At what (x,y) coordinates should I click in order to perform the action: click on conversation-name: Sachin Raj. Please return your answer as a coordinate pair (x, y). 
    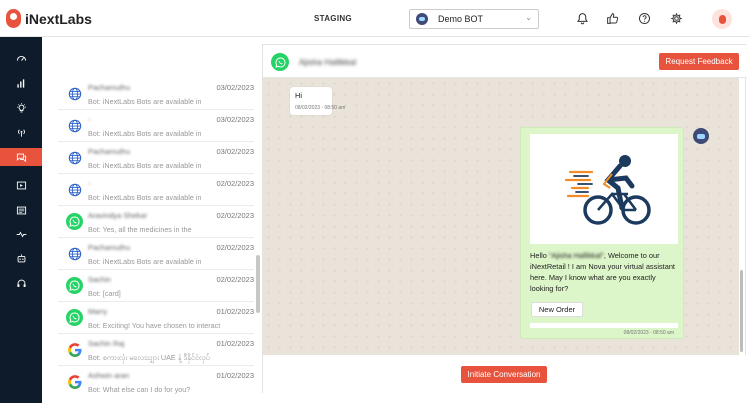
    Looking at the image, I should click on (106, 343).